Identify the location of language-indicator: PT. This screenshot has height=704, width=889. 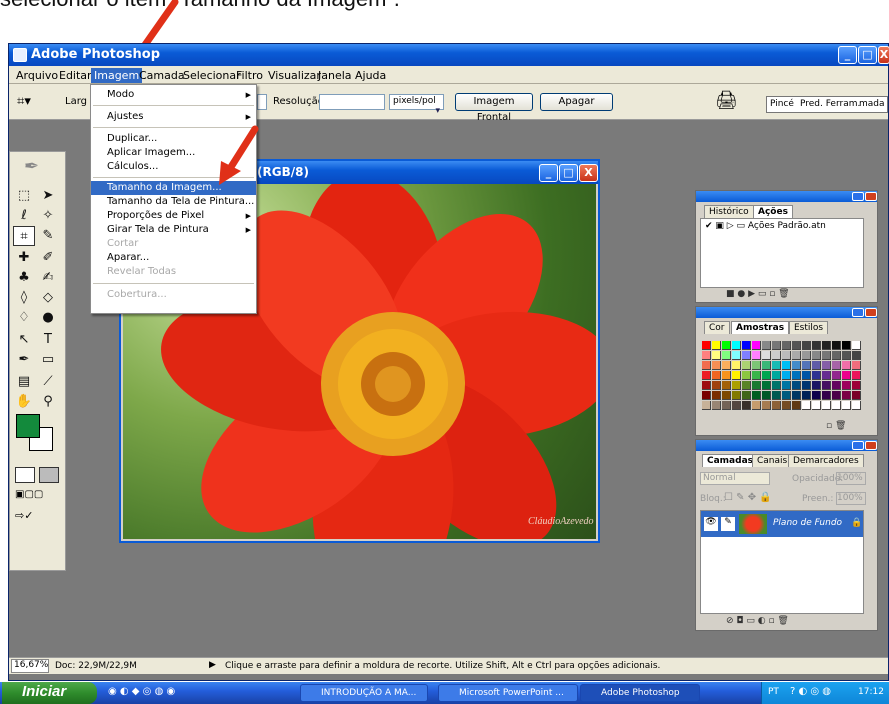
(773, 692).